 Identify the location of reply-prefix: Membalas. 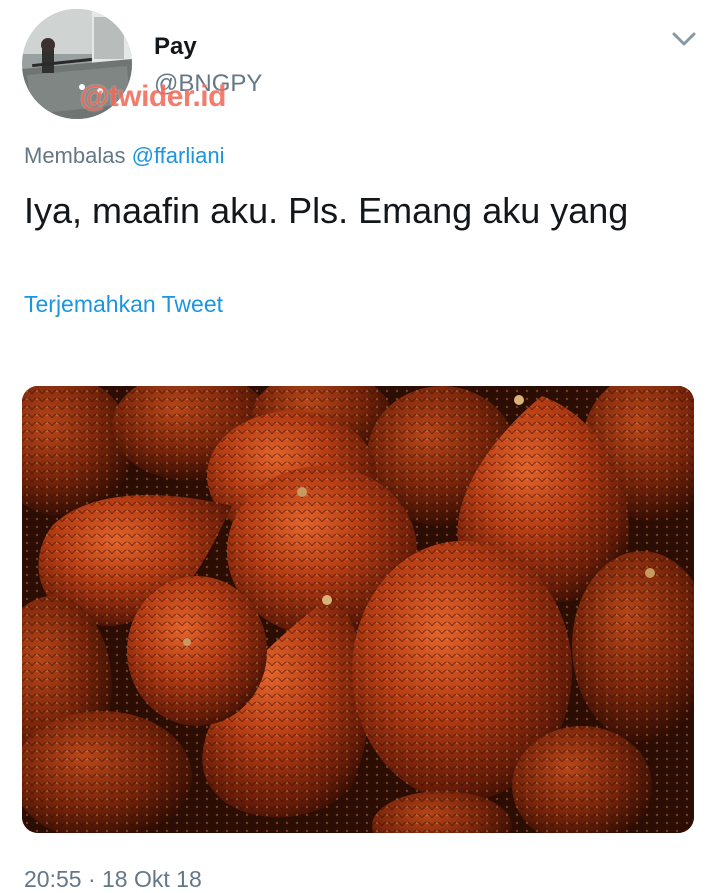
(75, 155).